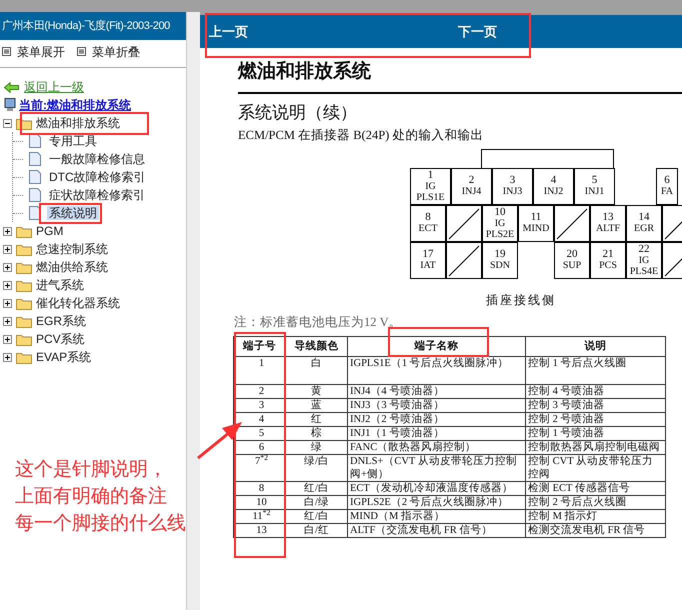  What do you see at coordinates (220, 440) in the screenshot?
I see `annotation-arrow` at bounding box center [220, 440].